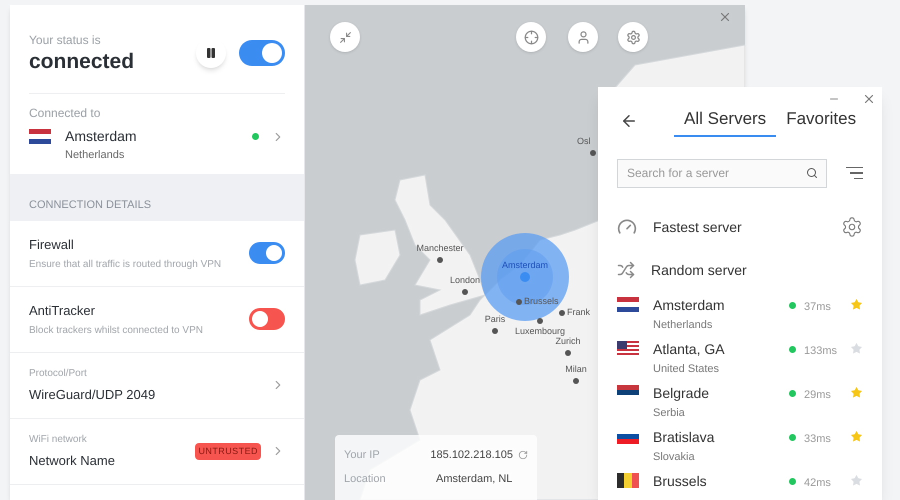 This screenshot has height=500, width=900. Describe the element at coordinates (465, 280) in the screenshot. I see `city-label: London` at that location.